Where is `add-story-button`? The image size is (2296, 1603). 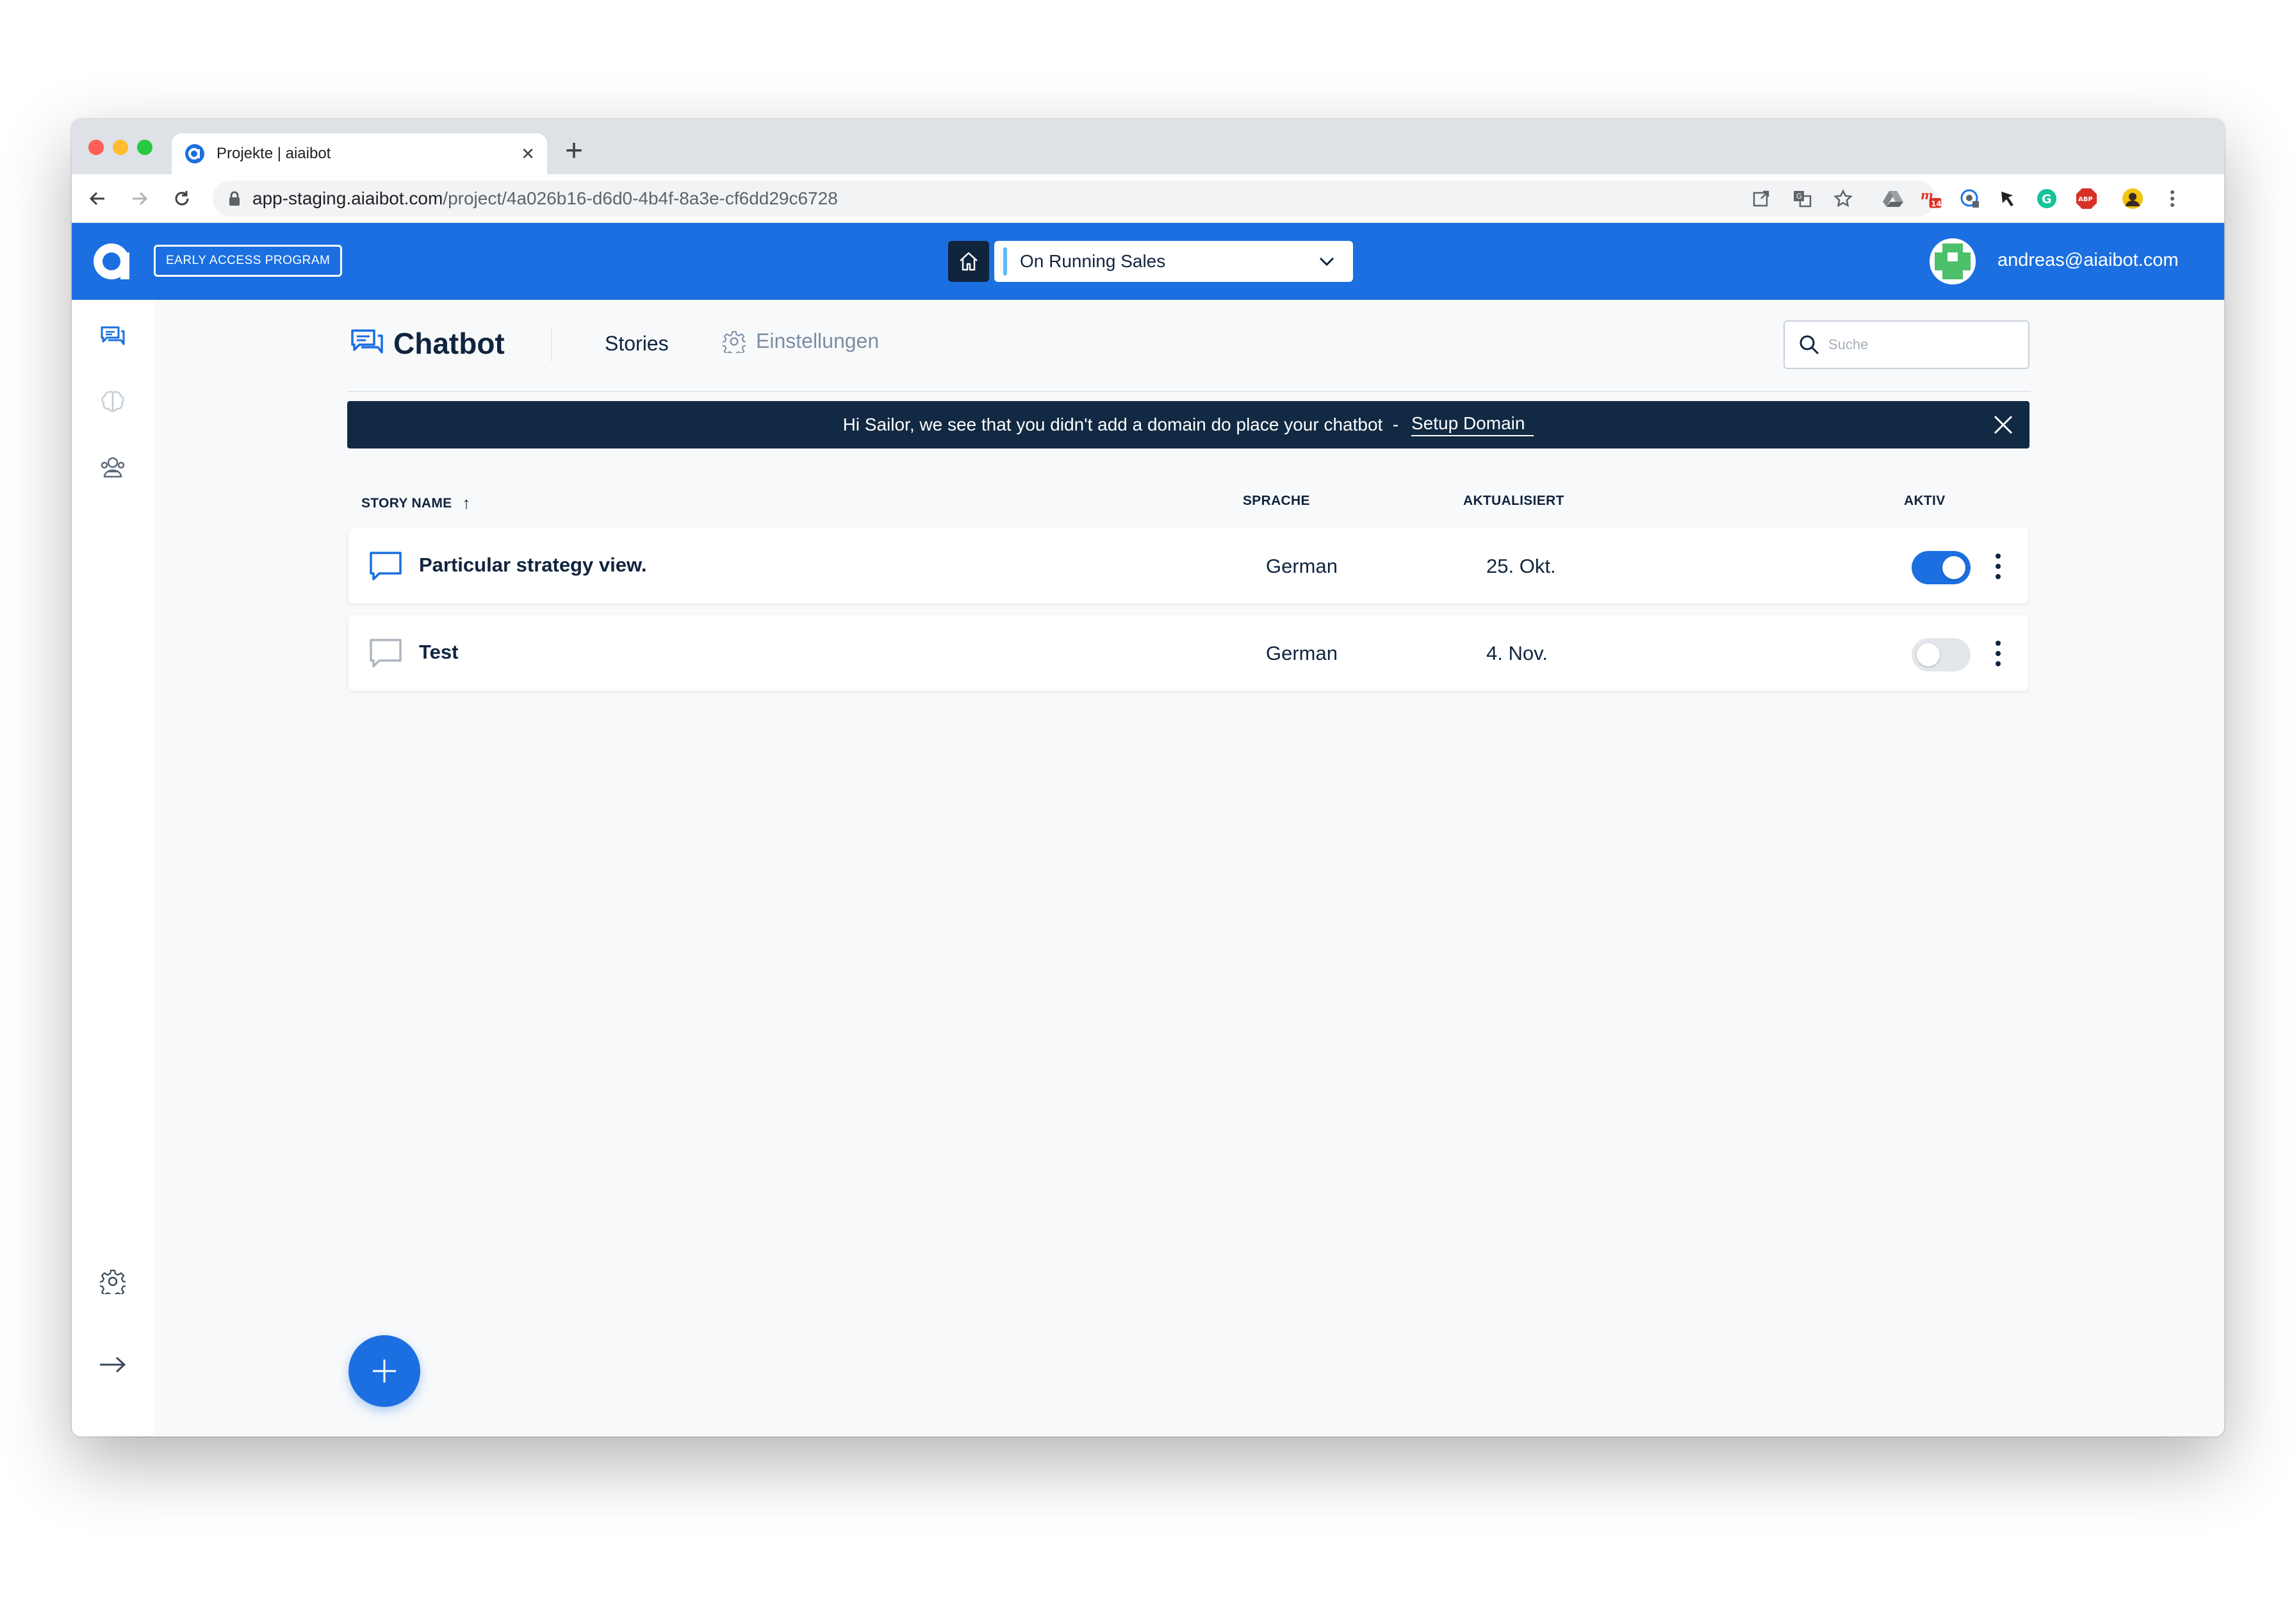
add-story-button is located at coordinates (384, 1371).